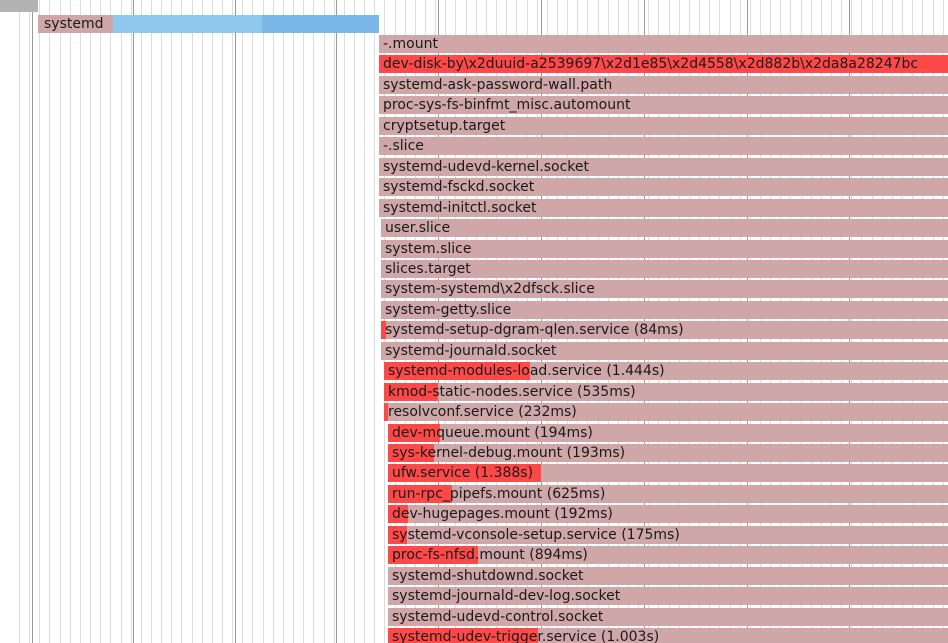  I want to click on unit-row: kmod-static-nodes.service (535ms), so click(474, 392).